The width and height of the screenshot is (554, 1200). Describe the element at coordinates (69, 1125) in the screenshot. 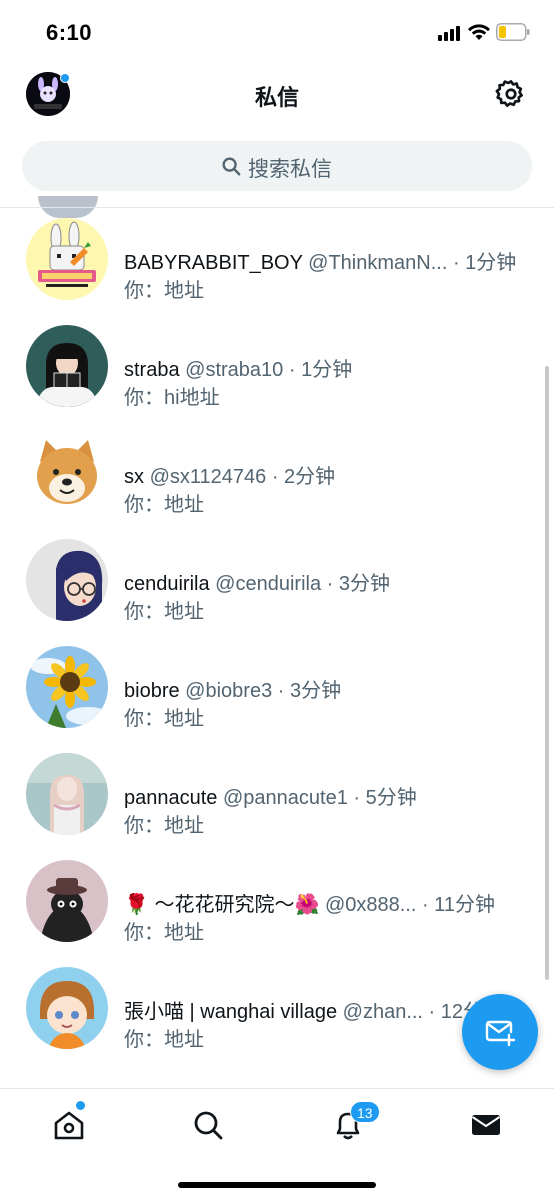

I see `home-icon` at that location.